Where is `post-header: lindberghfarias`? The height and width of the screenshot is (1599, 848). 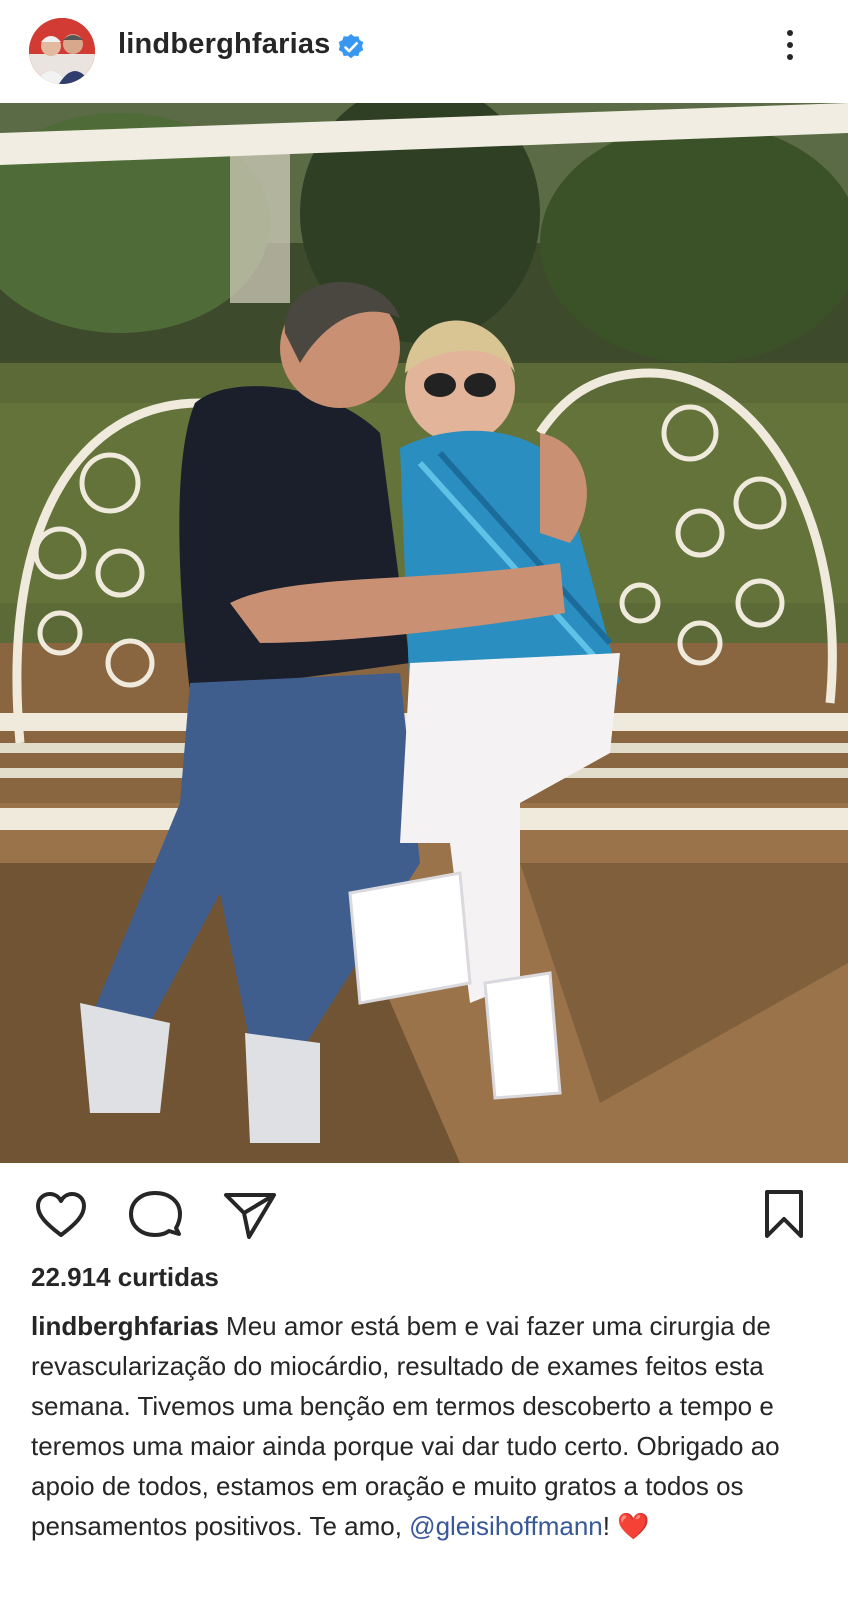
post-header: lindberghfarias is located at coordinates (424, 50).